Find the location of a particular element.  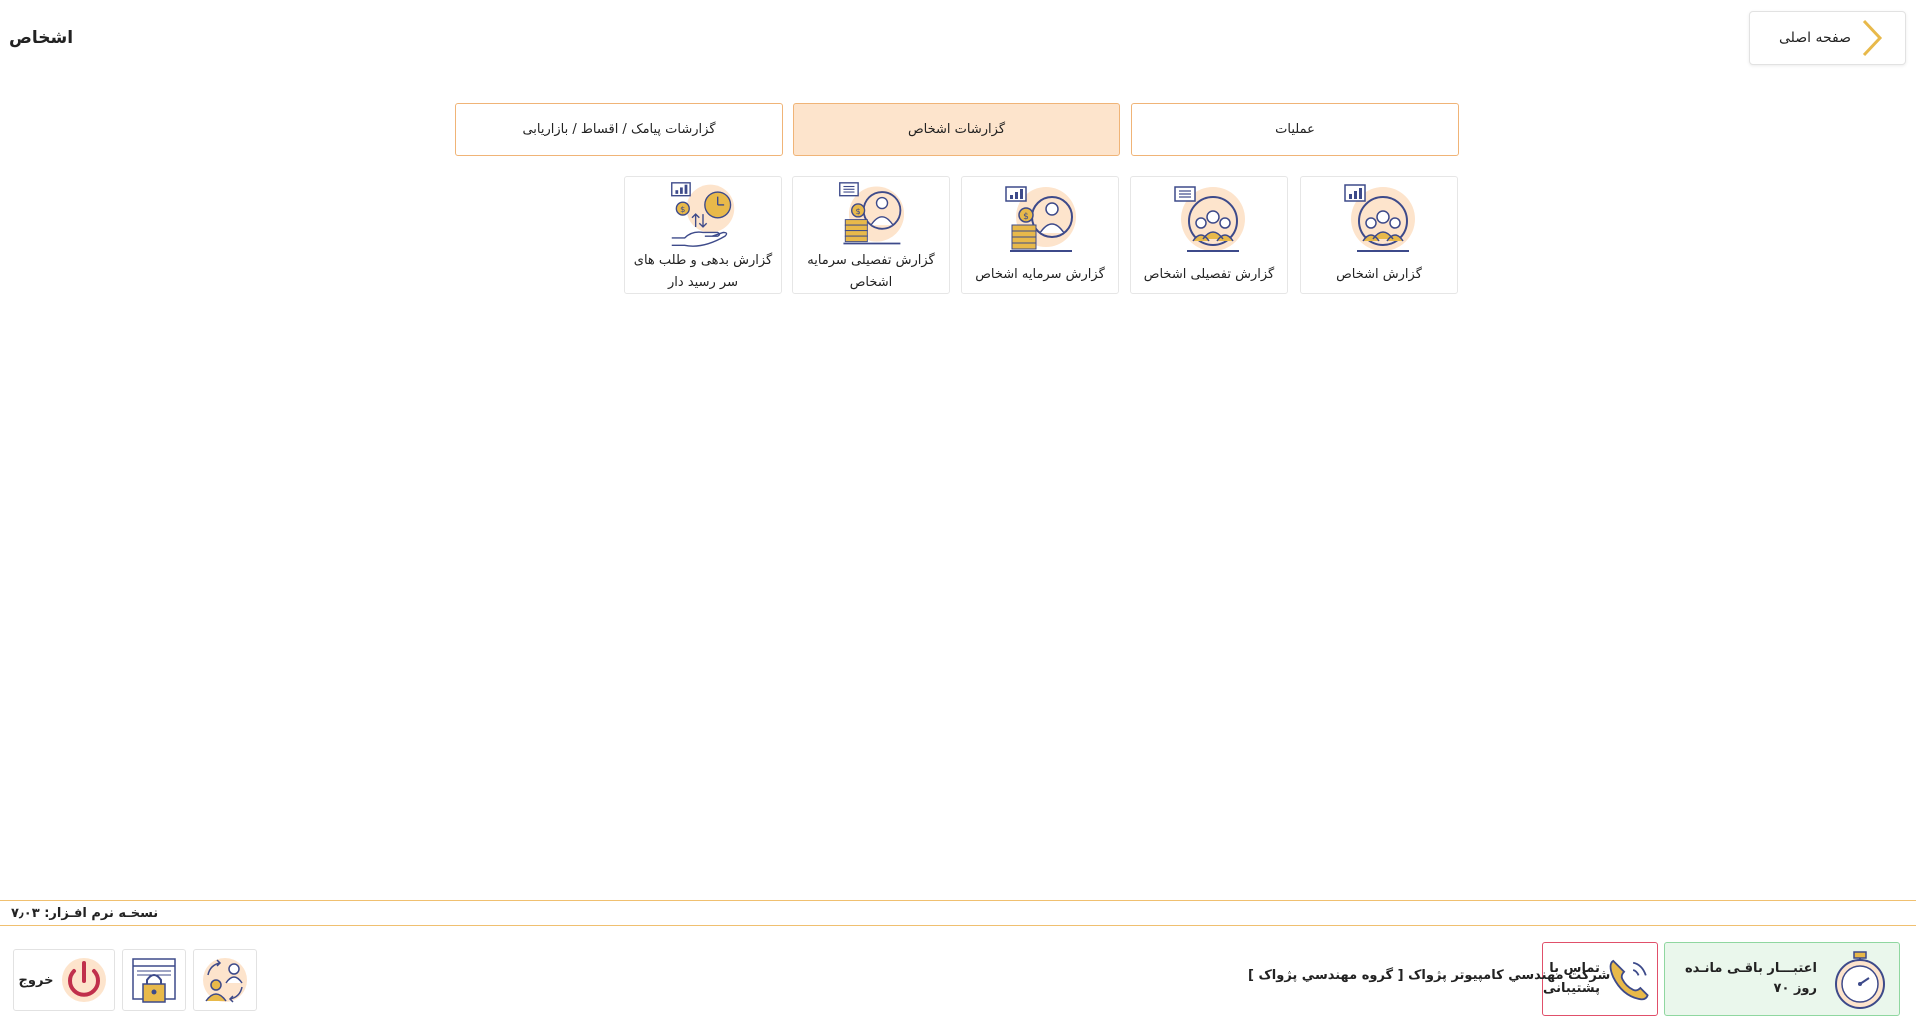

chevron-right-icon is located at coordinates (1872, 38).